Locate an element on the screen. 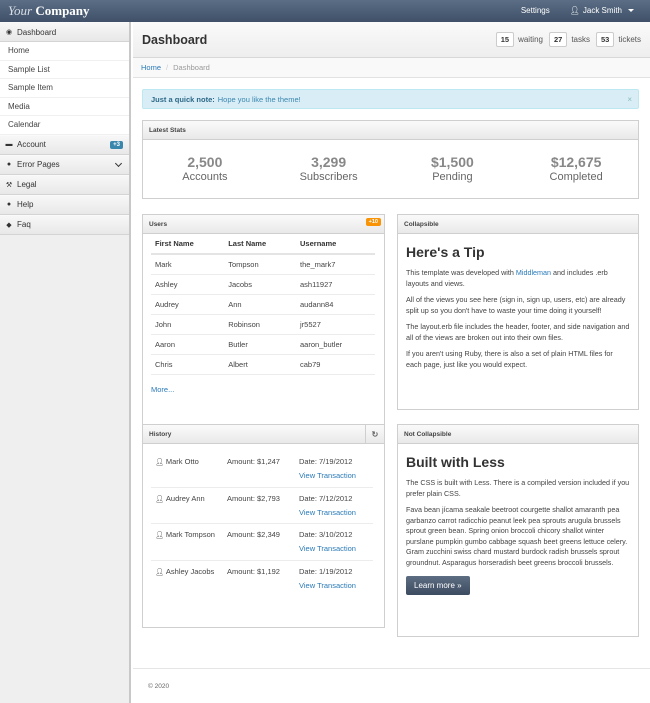  stat-completed: $12,675 Completed is located at coordinates (576, 168).